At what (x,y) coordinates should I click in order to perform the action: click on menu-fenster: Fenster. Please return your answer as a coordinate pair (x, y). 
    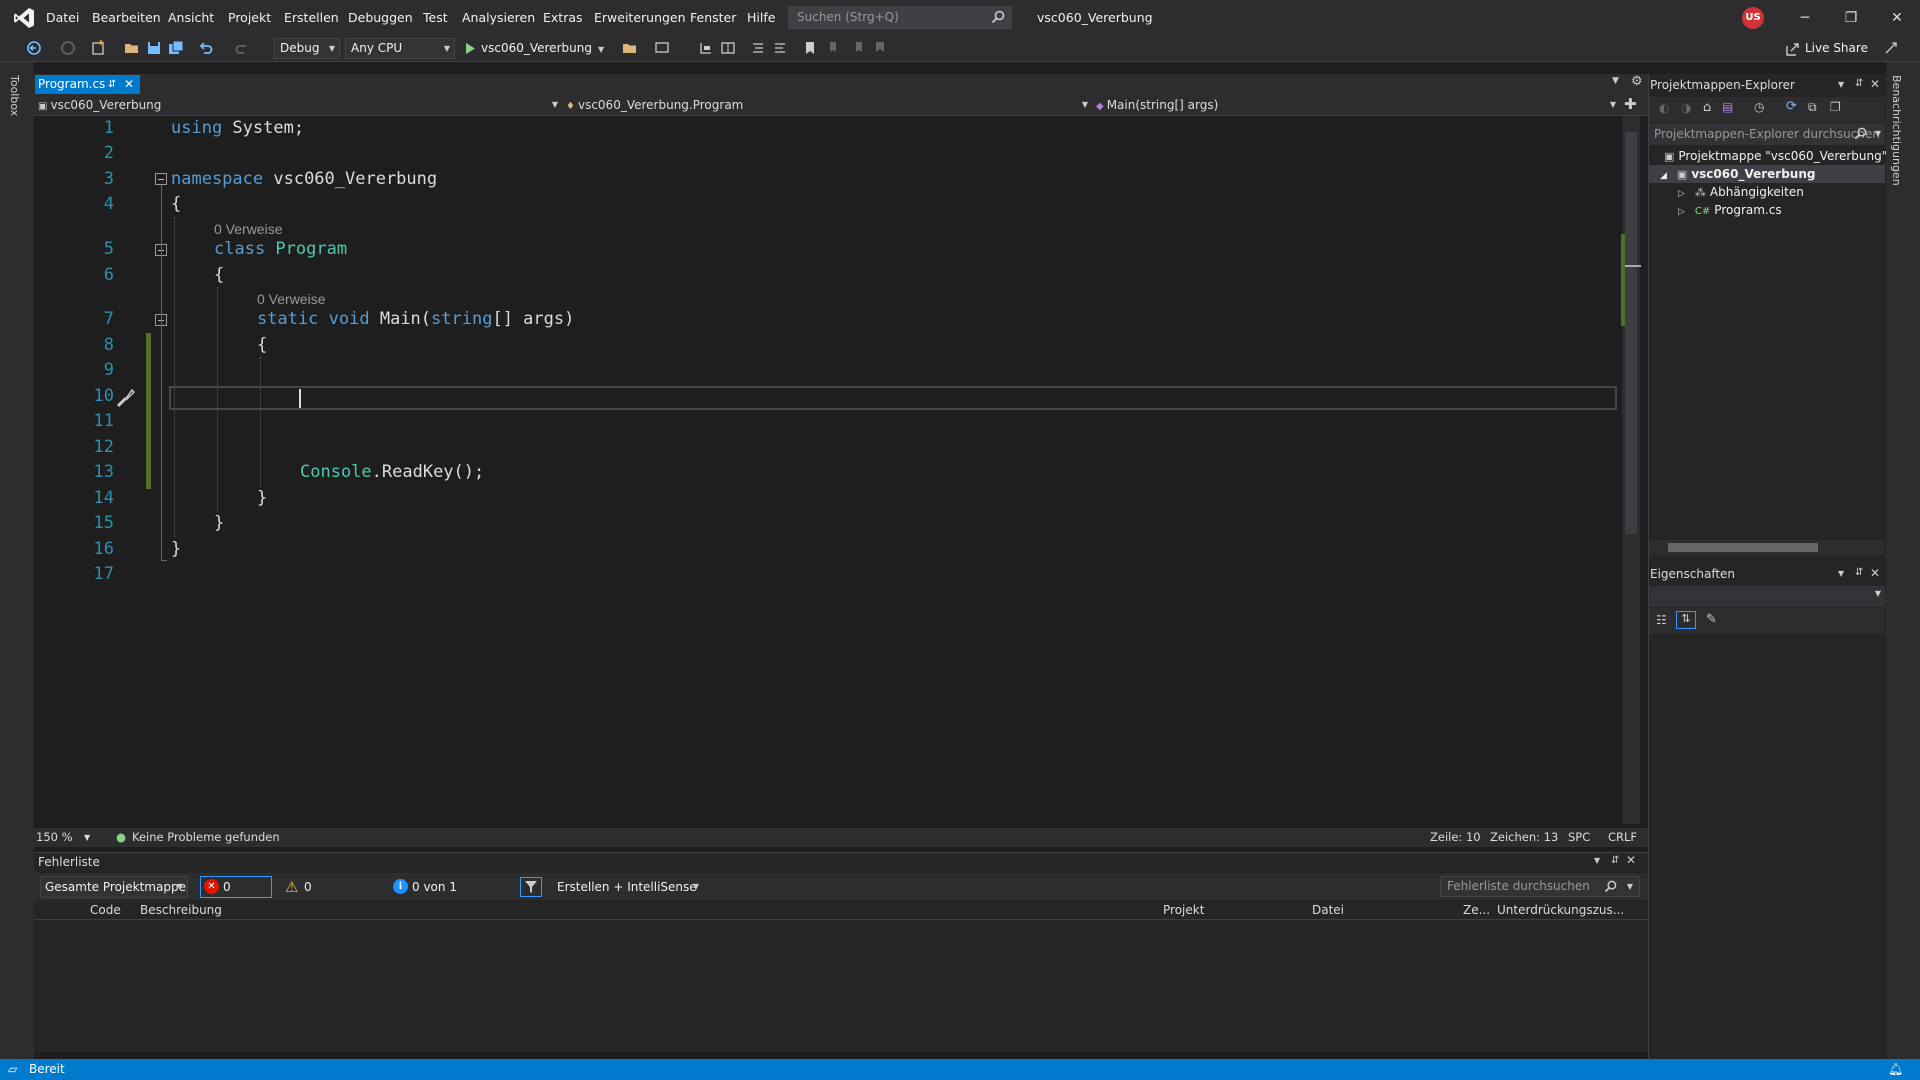
    Looking at the image, I should click on (713, 18).